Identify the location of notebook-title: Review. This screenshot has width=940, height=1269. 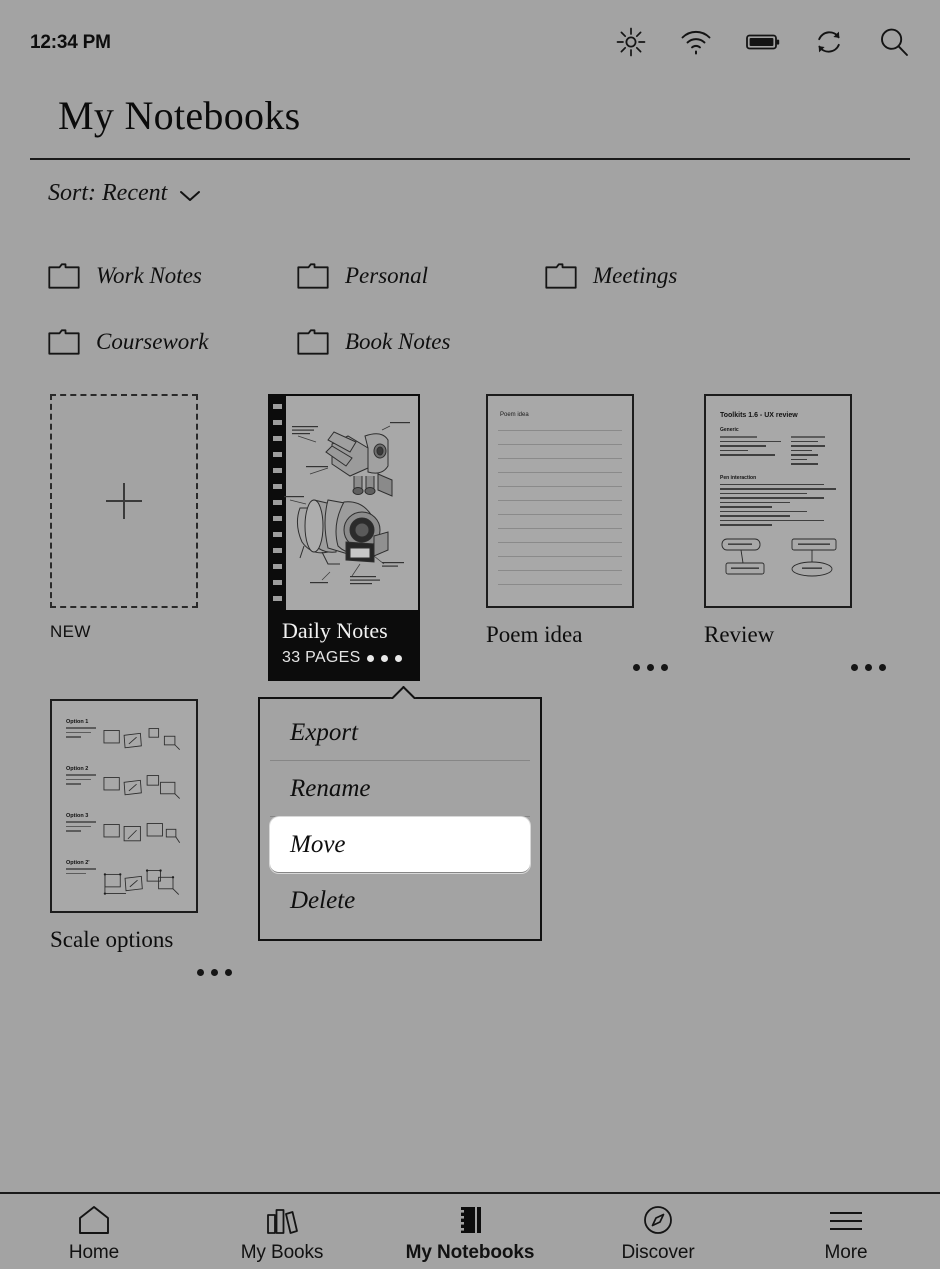
(739, 634).